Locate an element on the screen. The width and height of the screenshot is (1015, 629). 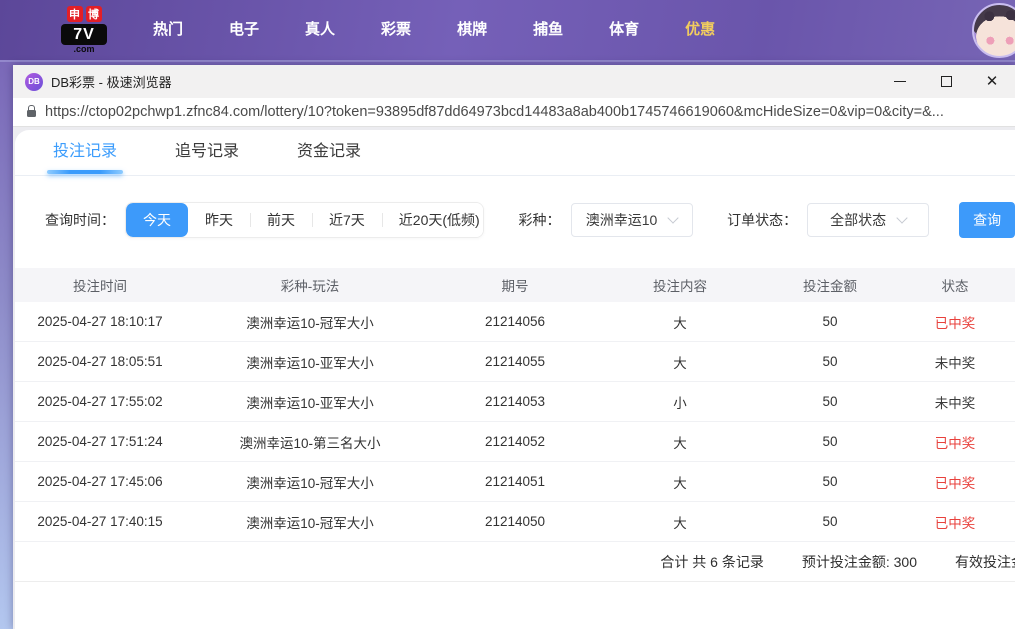
window-controls: ✕ is located at coordinates (946, 81).